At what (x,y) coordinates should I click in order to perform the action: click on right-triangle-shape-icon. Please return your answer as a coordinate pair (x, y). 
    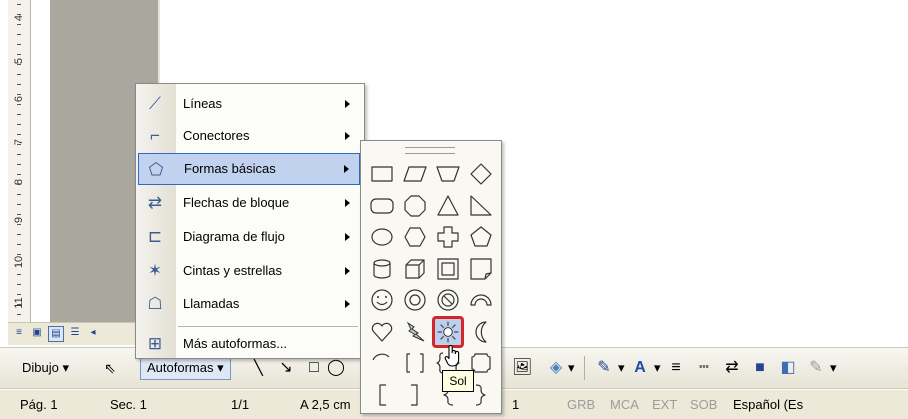
    Looking at the image, I should click on (481, 206).